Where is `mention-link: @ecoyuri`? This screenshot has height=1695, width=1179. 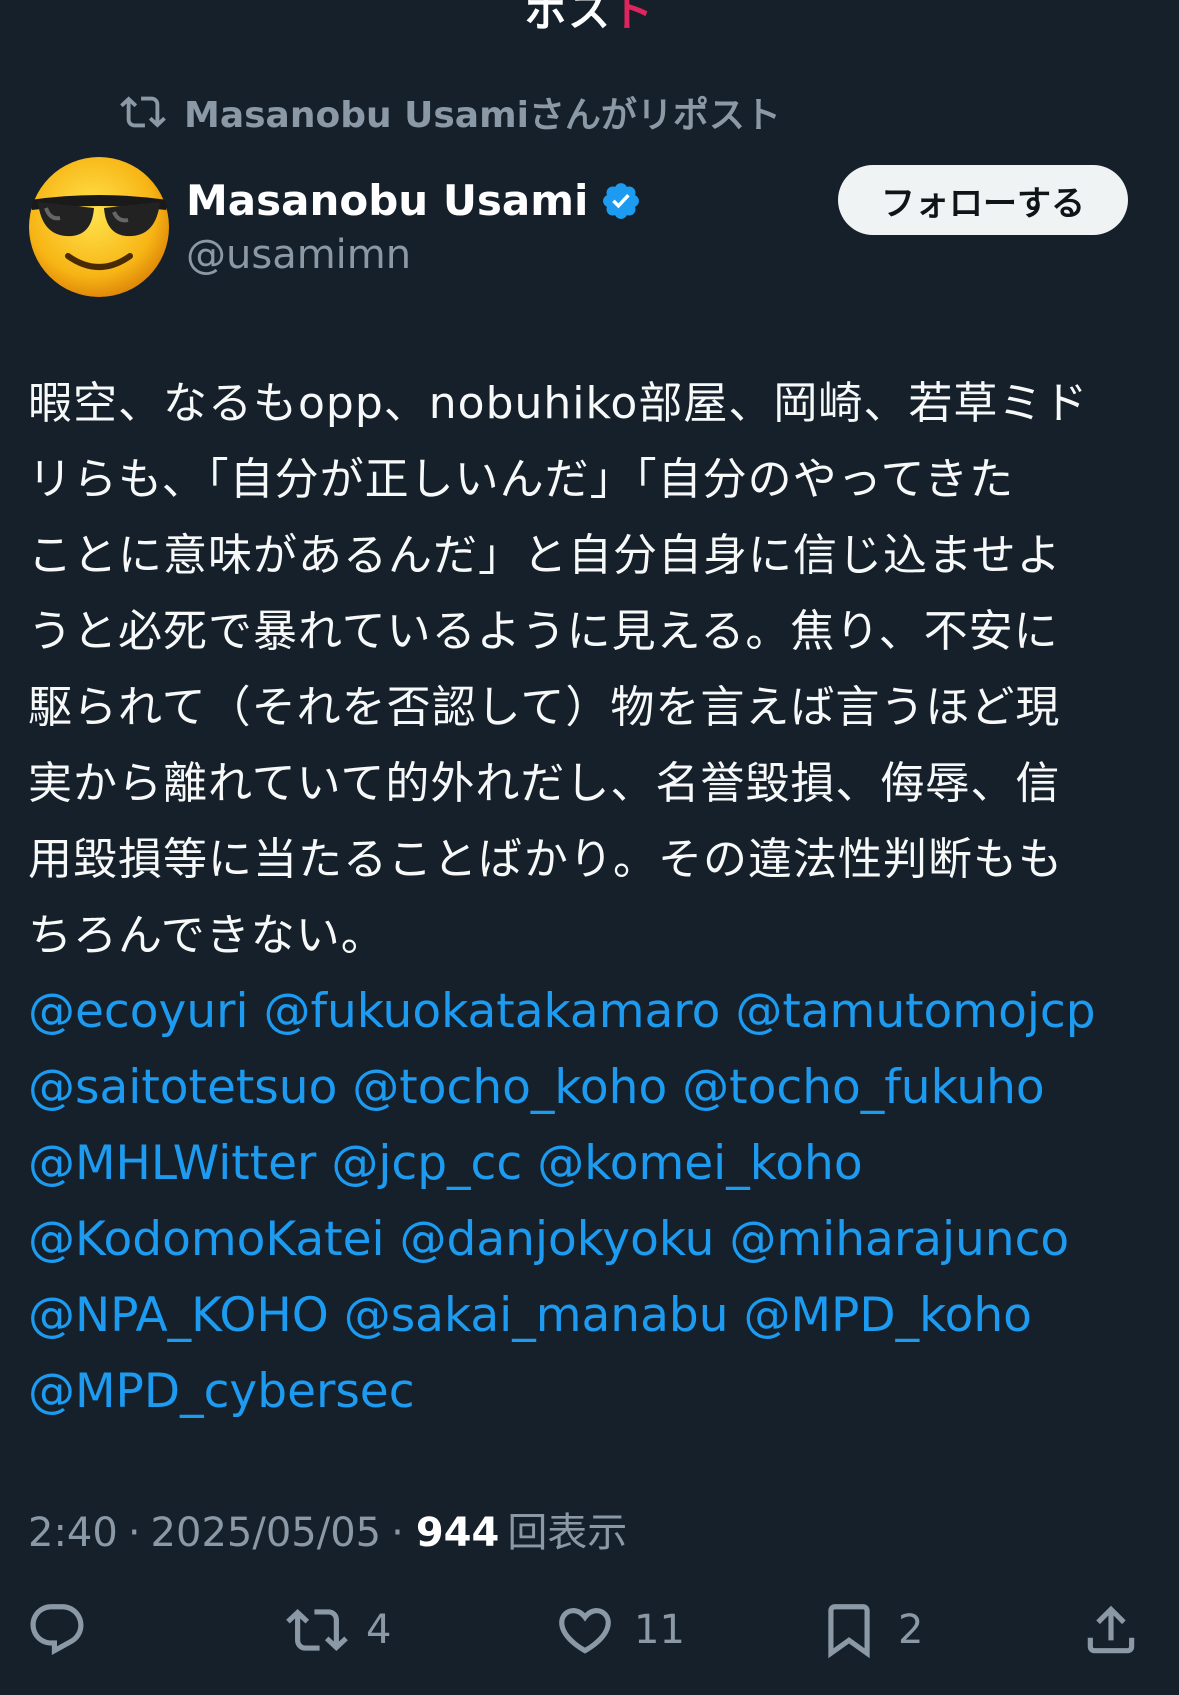 mention-link: @ecoyuri is located at coordinates (138, 1011).